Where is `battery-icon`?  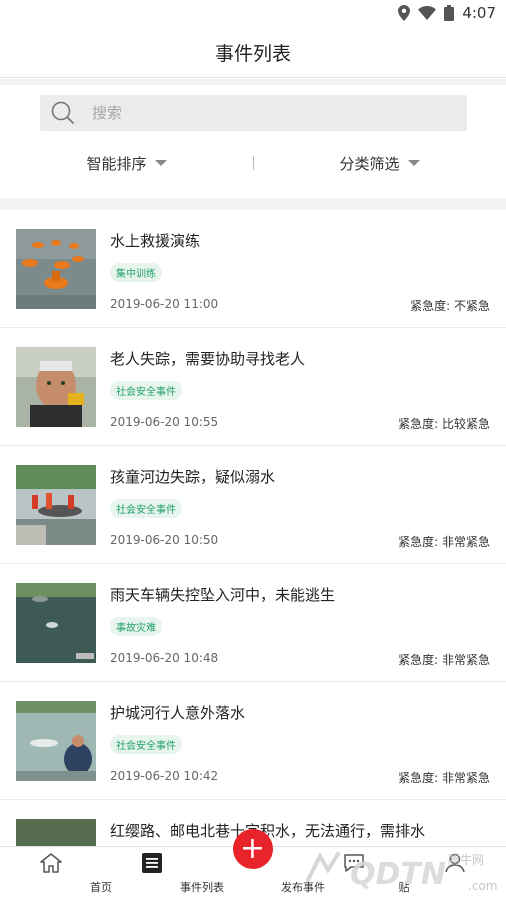
battery-icon is located at coordinates (449, 13).